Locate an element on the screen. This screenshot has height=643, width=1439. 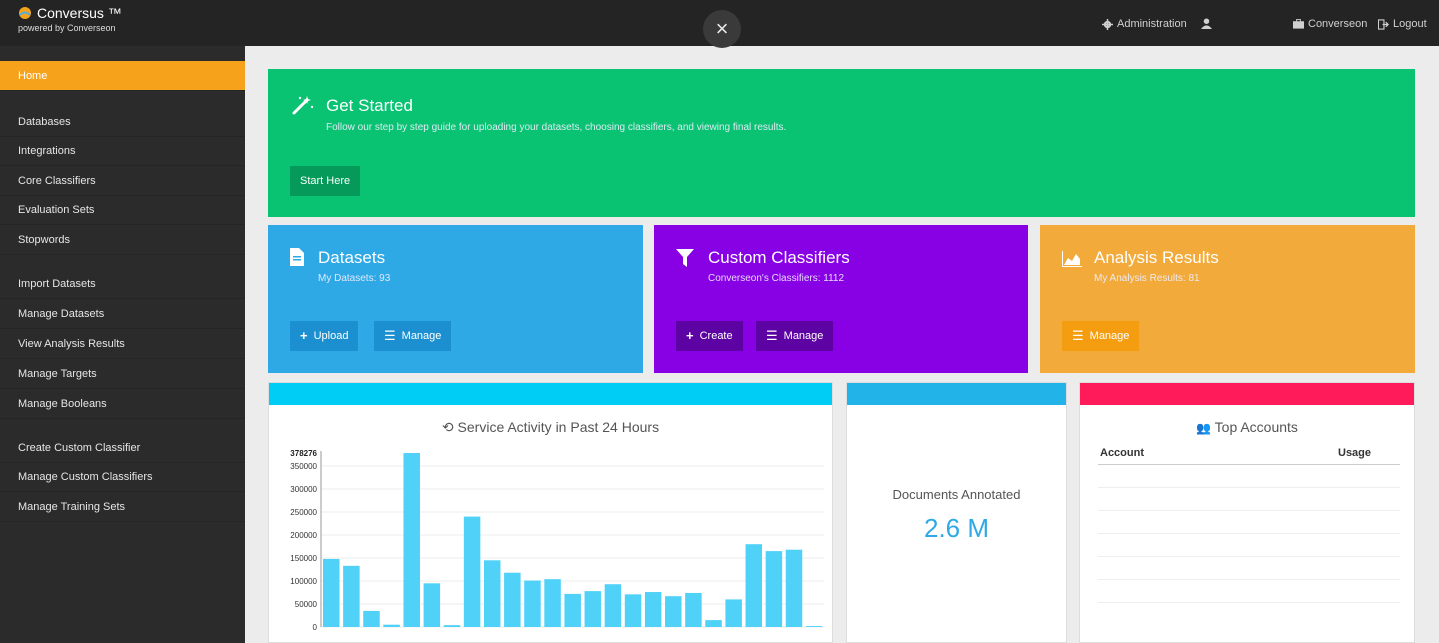
datasets-title: Datasets is located at coordinates (352, 257).